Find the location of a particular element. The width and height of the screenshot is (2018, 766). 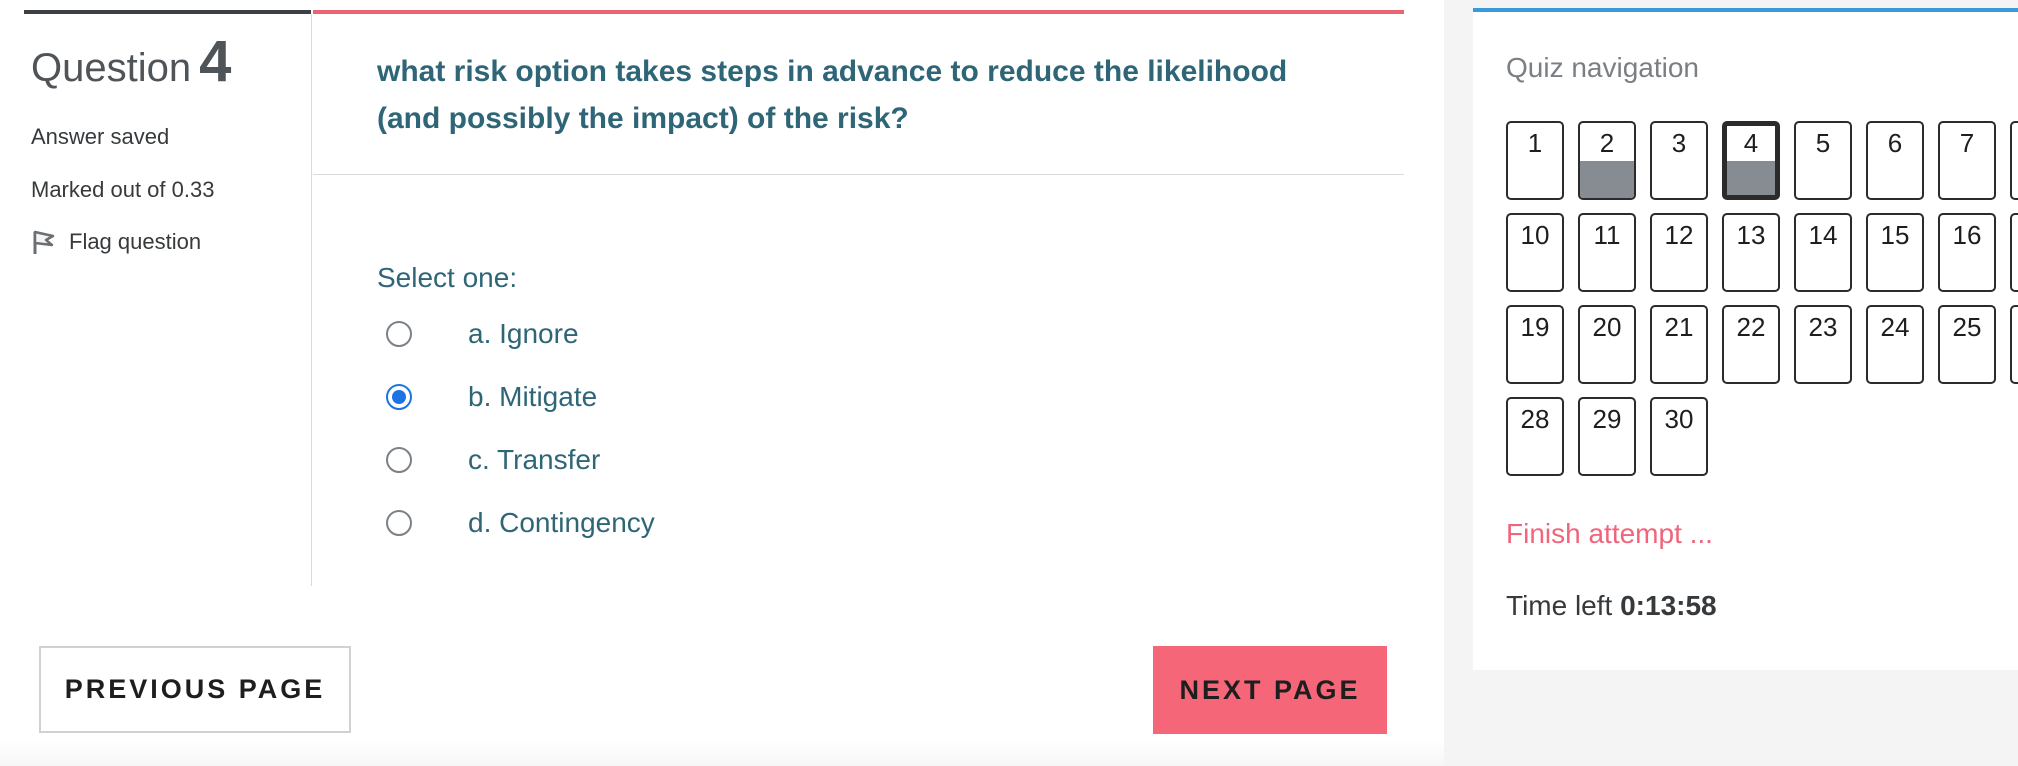

previous-page-button: PREVIOUS PAGE is located at coordinates (195, 689).